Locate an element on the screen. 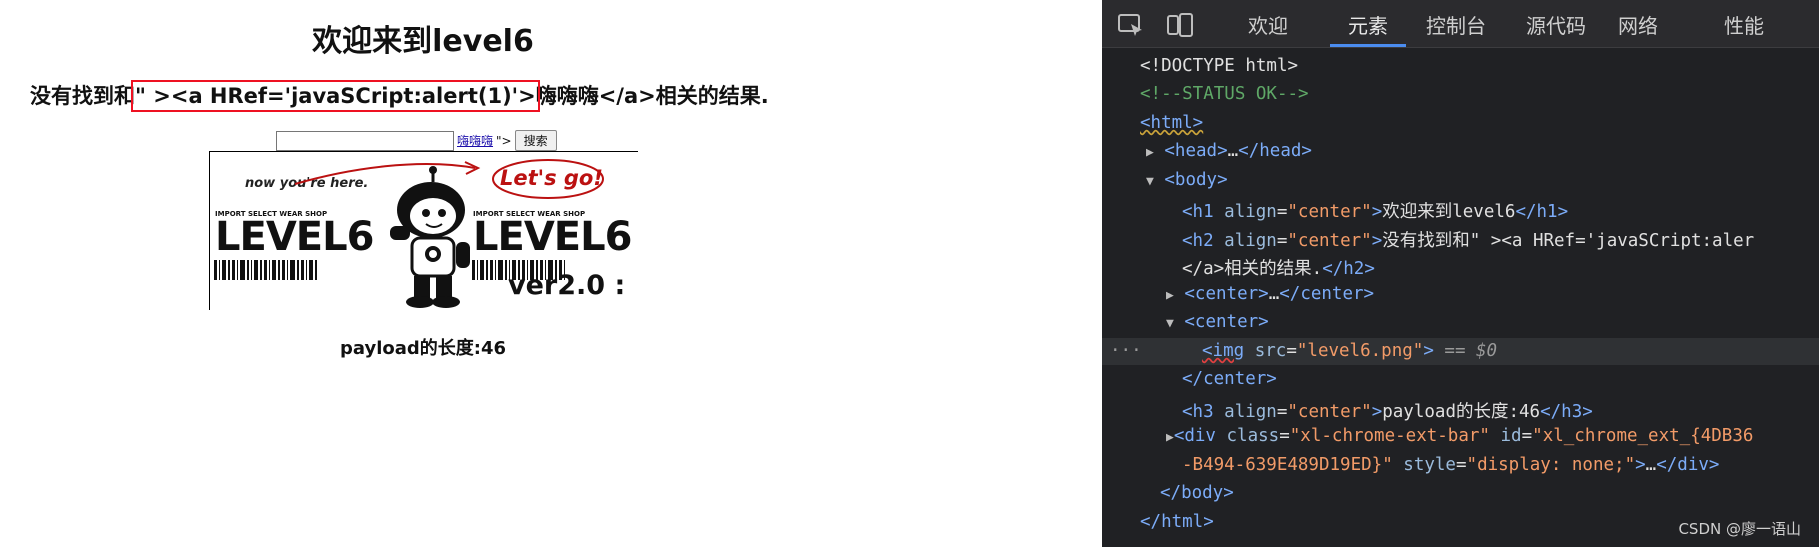  tab-elements: 元素 is located at coordinates (1368, 24).